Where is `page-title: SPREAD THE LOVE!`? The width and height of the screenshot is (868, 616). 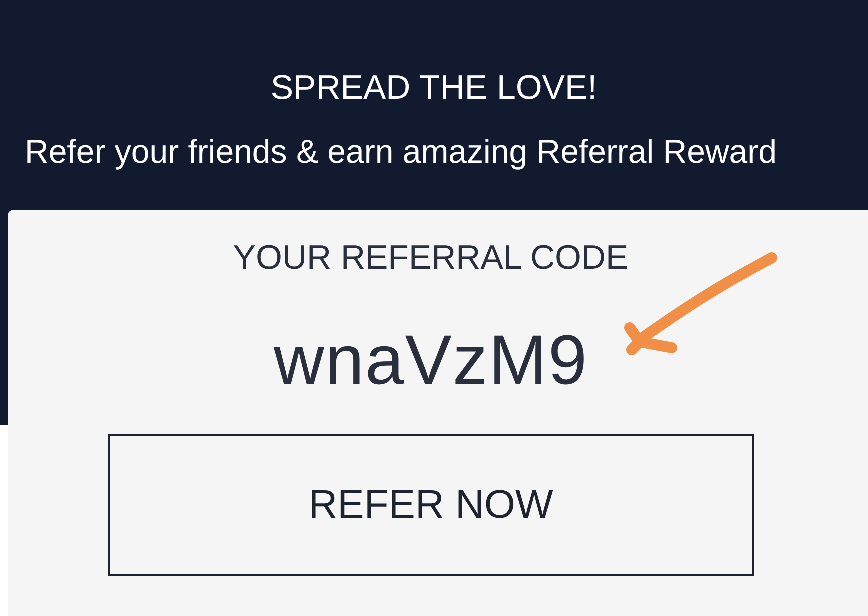 page-title: SPREAD THE LOVE! is located at coordinates (434, 88).